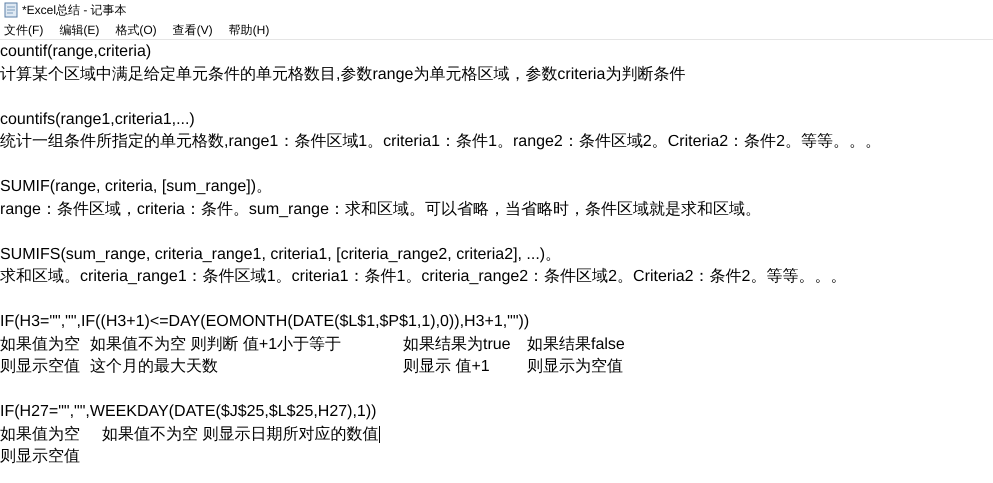  What do you see at coordinates (457, 344) in the screenshot?
I see `text-line: 如果结果为true` at bounding box center [457, 344].